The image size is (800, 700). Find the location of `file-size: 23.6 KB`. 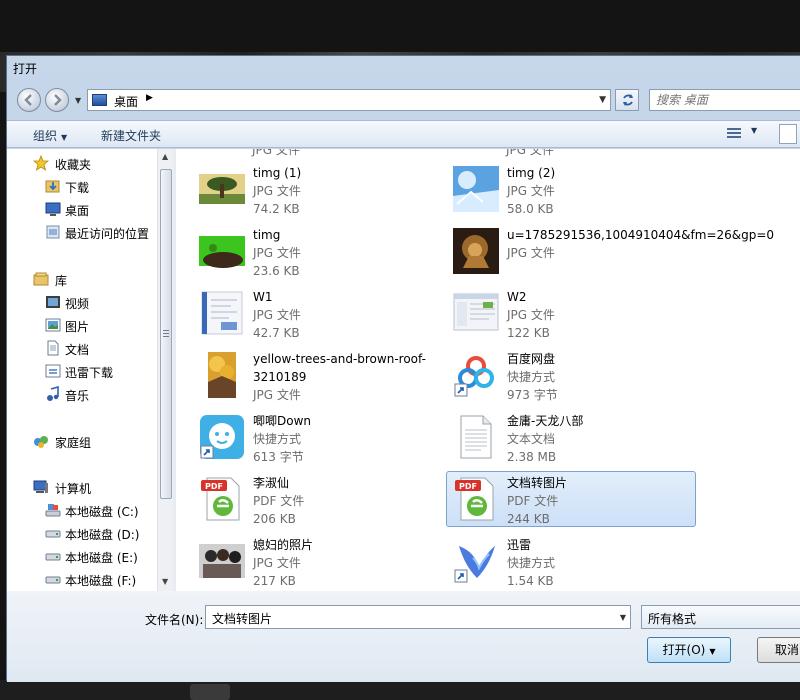

file-size: 23.6 KB is located at coordinates (276, 271).